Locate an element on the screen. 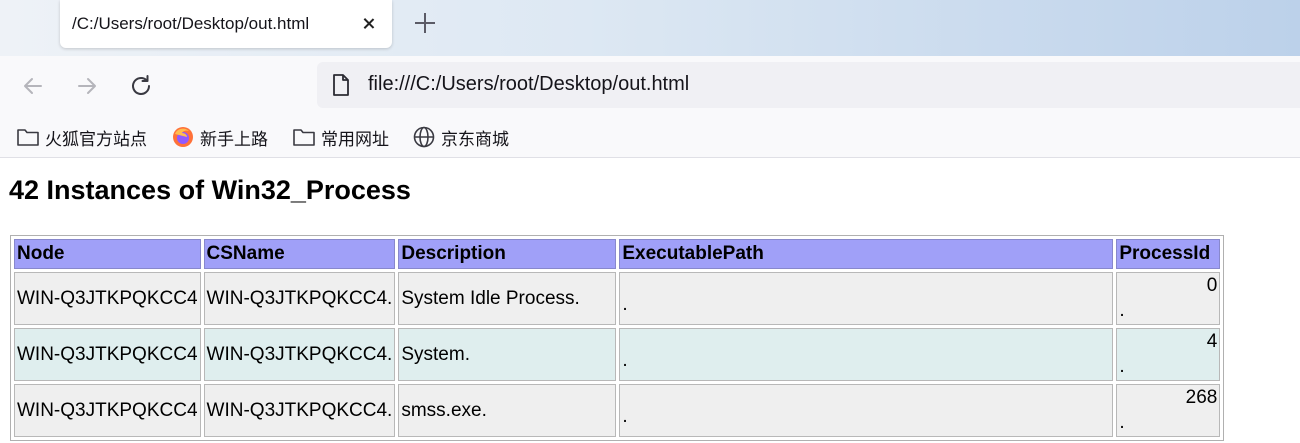 Image resolution: width=1300 pixels, height=443 pixels. column-header-processid: ProcessId is located at coordinates (1168, 254).